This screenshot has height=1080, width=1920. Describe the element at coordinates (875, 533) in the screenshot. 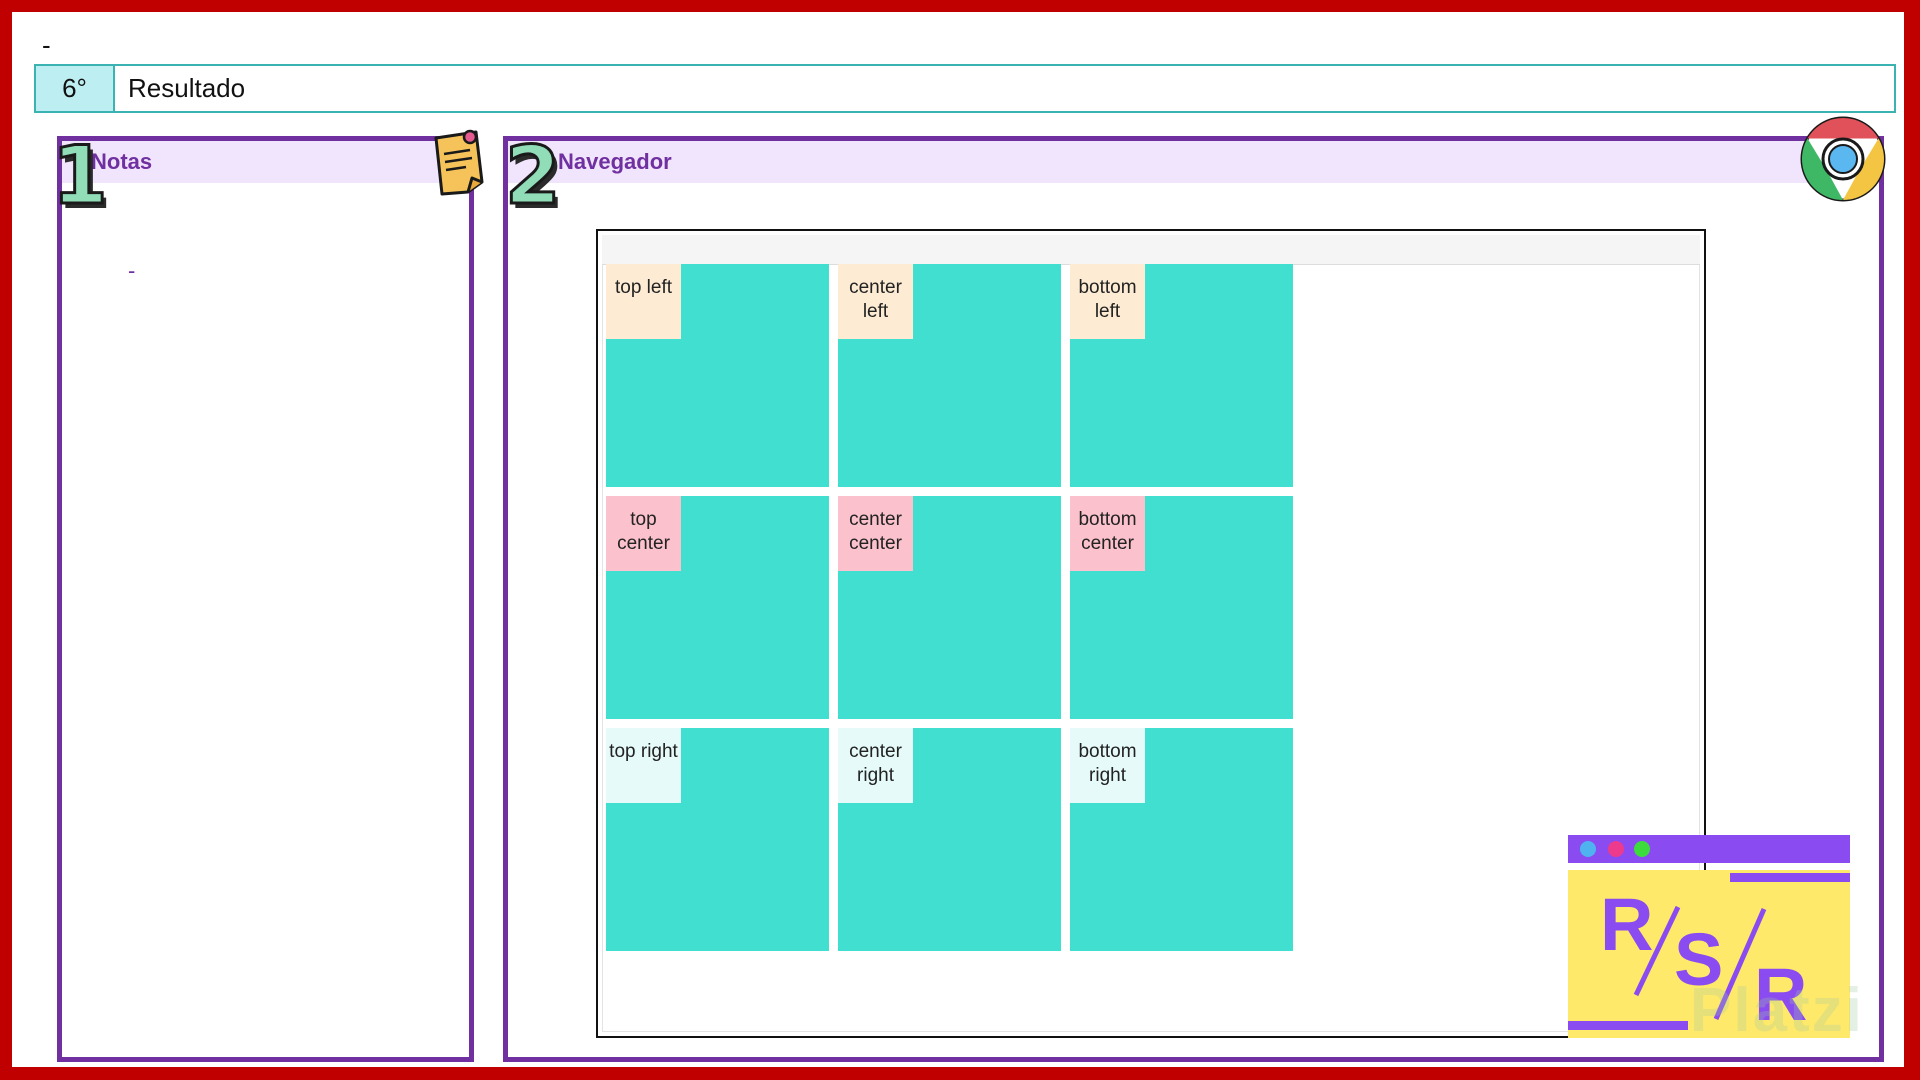

I see `grid-cell-label: center center` at that location.